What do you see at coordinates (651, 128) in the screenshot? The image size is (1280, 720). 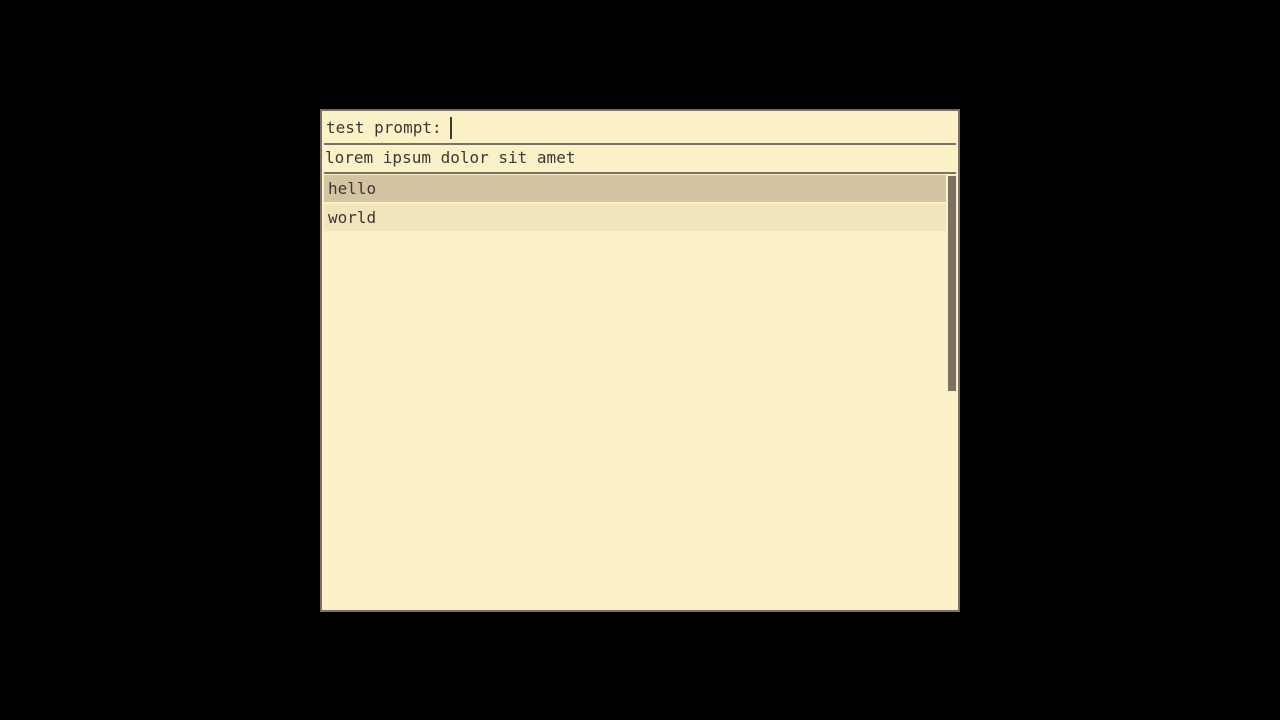 I see `prompt-input` at bounding box center [651, 128].